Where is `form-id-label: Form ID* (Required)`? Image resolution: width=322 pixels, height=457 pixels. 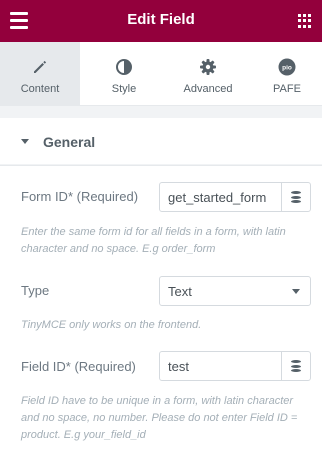 form-id-label: Form ID* (Required) is located at coordinates (80, 196).